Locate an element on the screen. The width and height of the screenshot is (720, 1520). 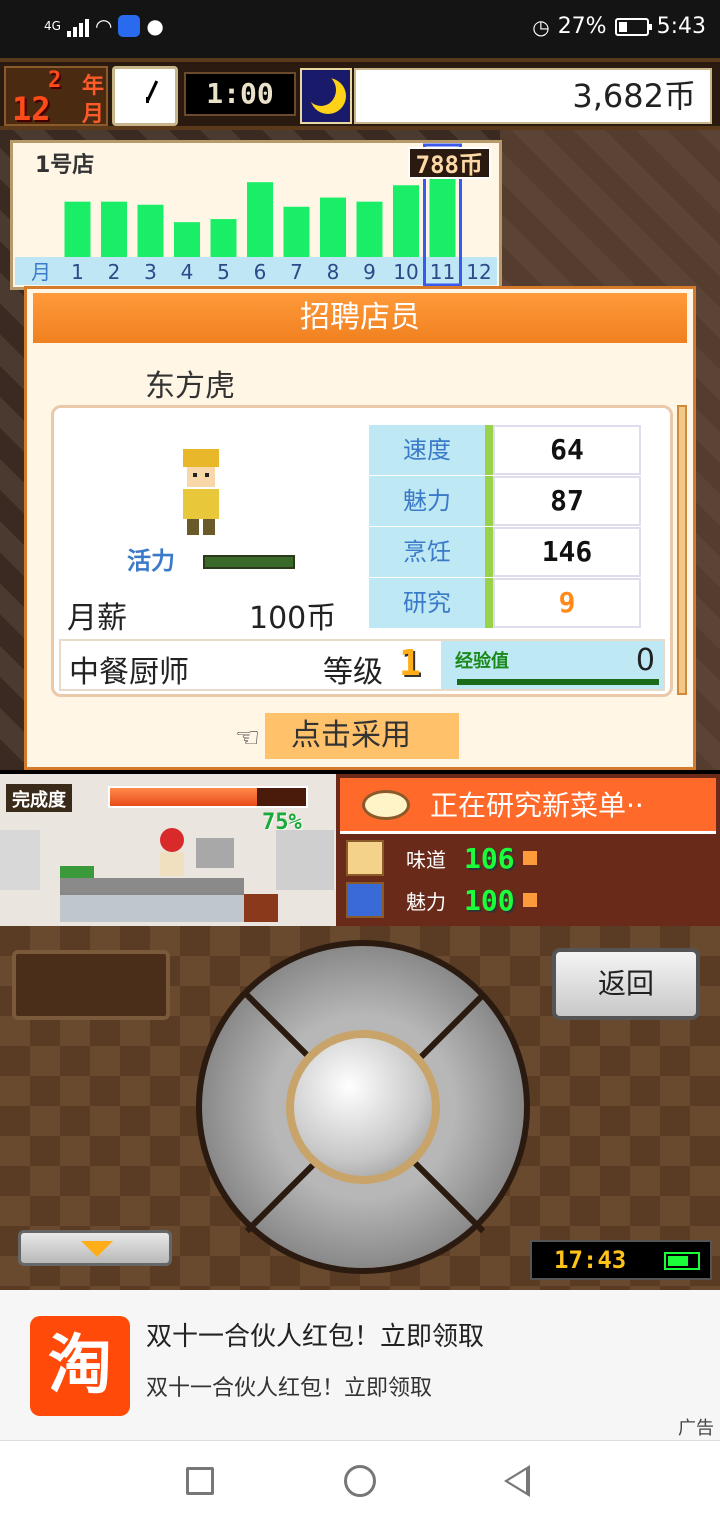
back-button: 返回 is located at coordinates (626, 984).